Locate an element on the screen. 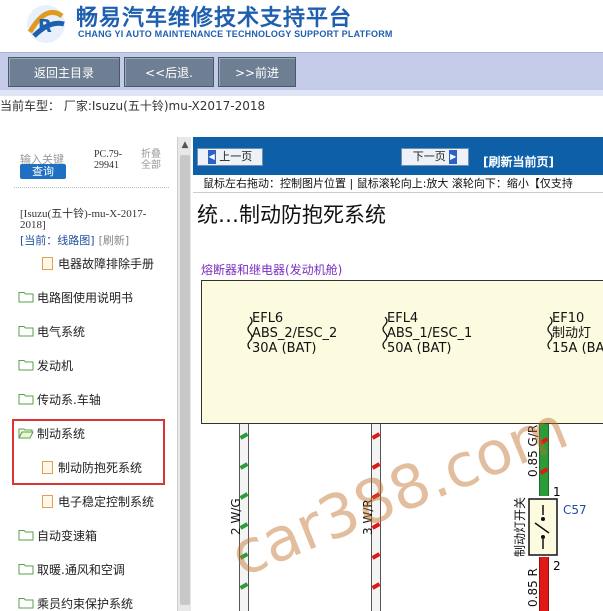  fuse-symbols is located at coordinates (400, 333).